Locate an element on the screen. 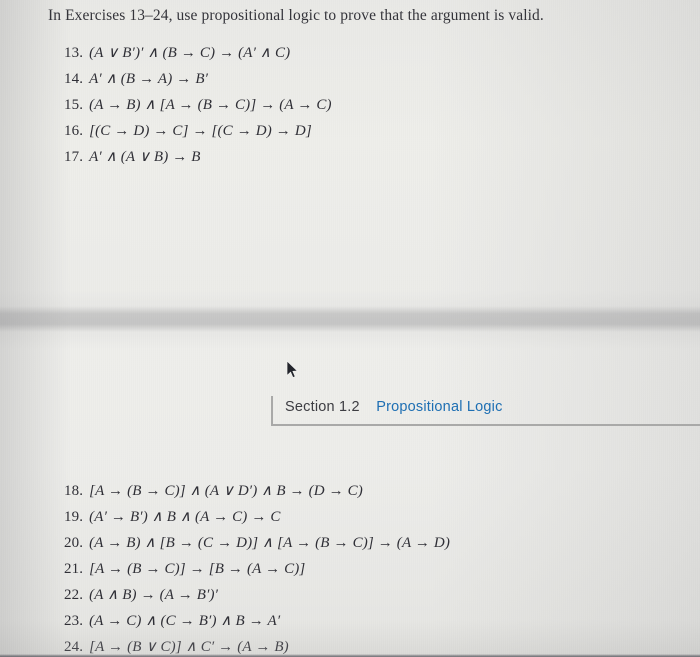 The image size is (700, 657). exercise-number: 24. is located at coordinates (74, 647).